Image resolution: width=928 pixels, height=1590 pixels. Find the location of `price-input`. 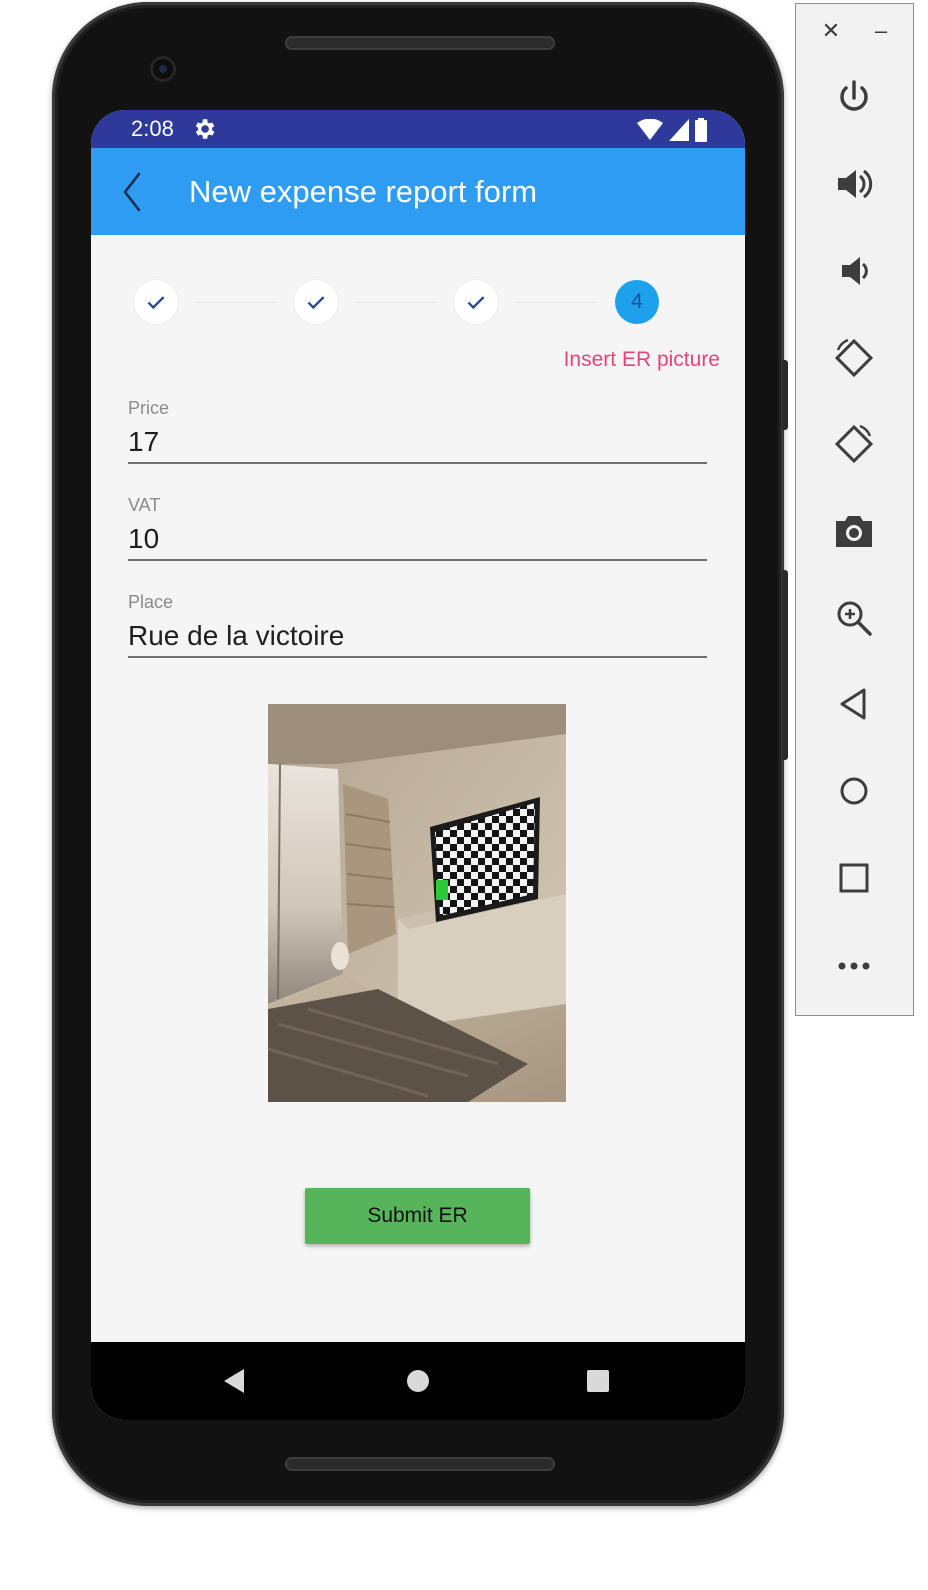

price-input is located at coordinates (417, 443).